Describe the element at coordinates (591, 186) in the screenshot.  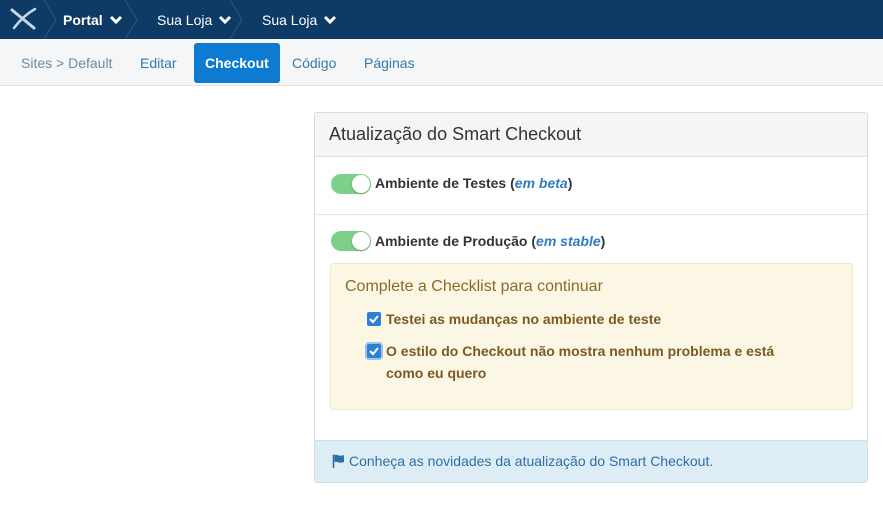
I see `test-environment-row: Ambiente de Testes (em beta)` at that location.